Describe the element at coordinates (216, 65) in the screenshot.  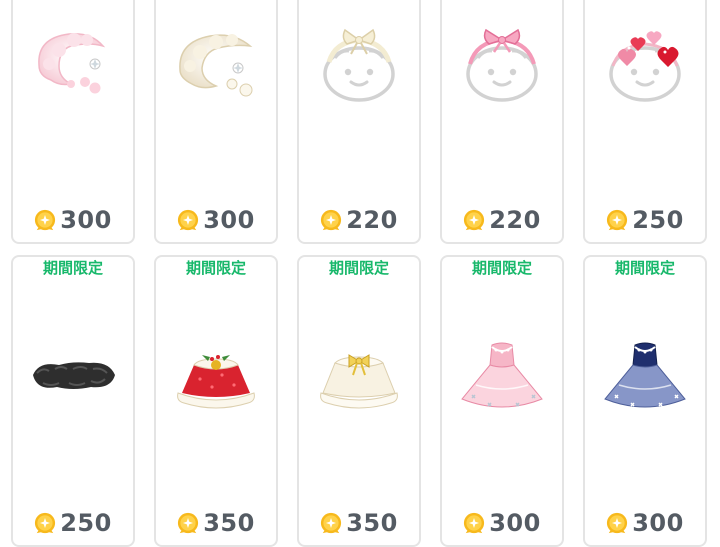
I see `white-fur-headpiece-icon` at that location.